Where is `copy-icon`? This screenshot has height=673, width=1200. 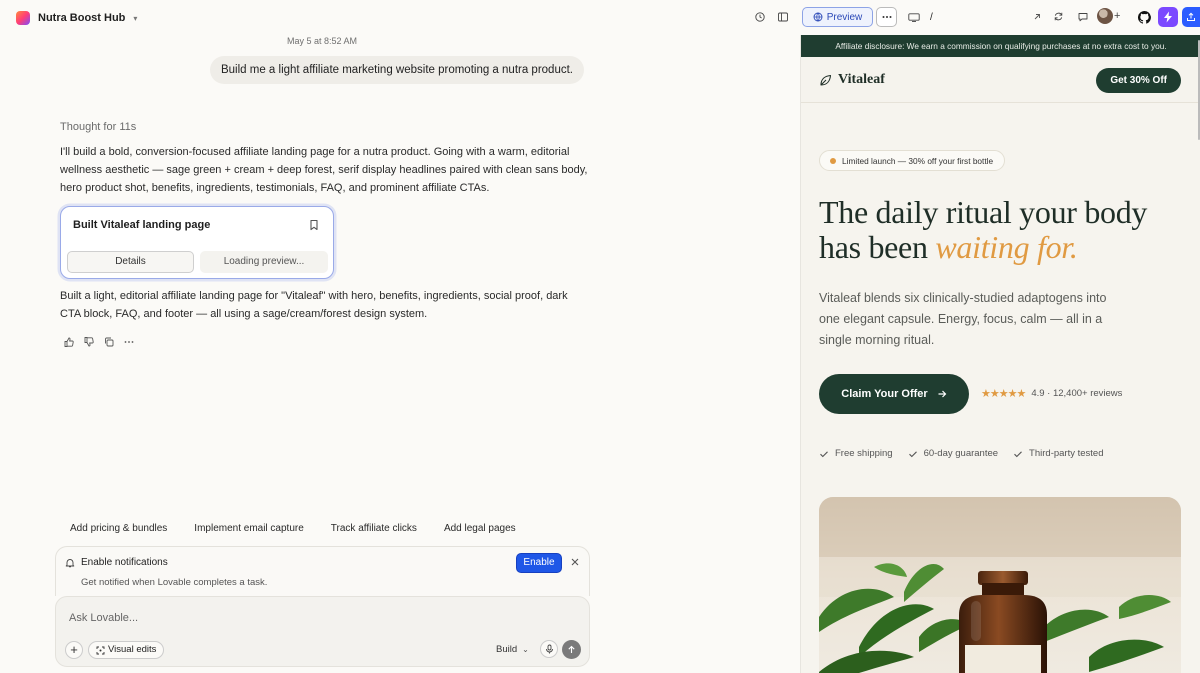 copy-icon is located at coordinates (109, 342).